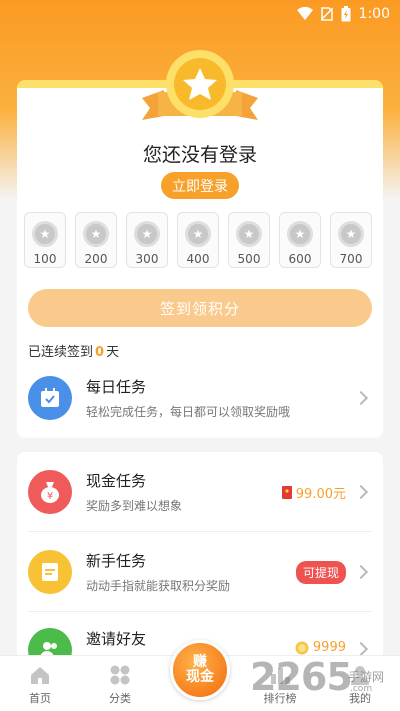 This screenshot has height=711, width=400. I want to click on task-subtitle: 轻松完成任务，每日都可以领取奖励哦, so click(188, 412).